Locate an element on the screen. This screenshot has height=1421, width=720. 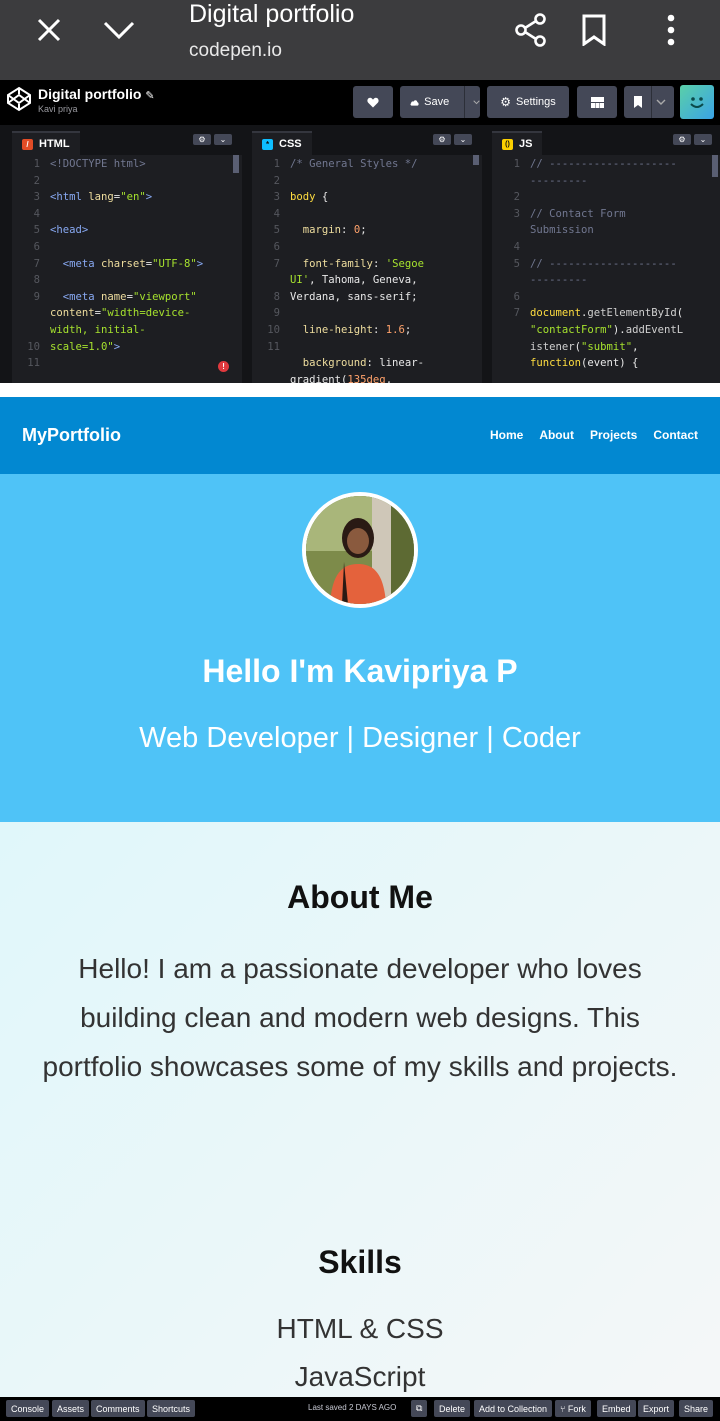
html-icon: / is located at coordinates (27, 144).